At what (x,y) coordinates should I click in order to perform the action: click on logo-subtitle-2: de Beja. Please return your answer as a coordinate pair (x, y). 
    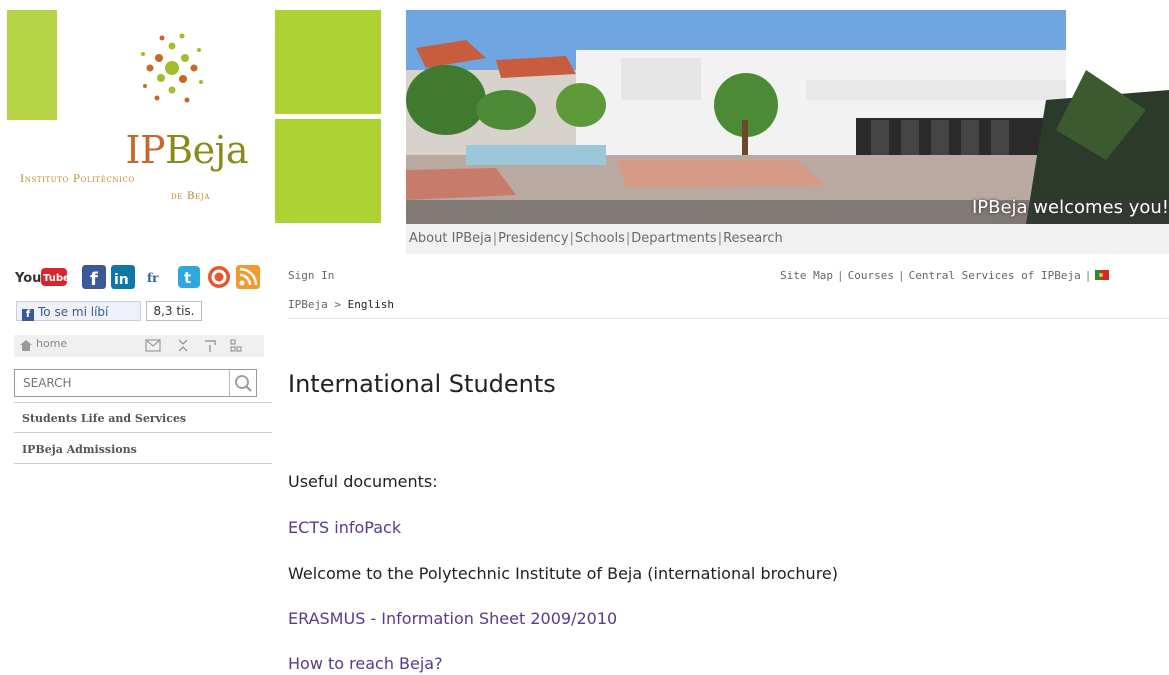
    Looking at the image, I should click on (190, 196).